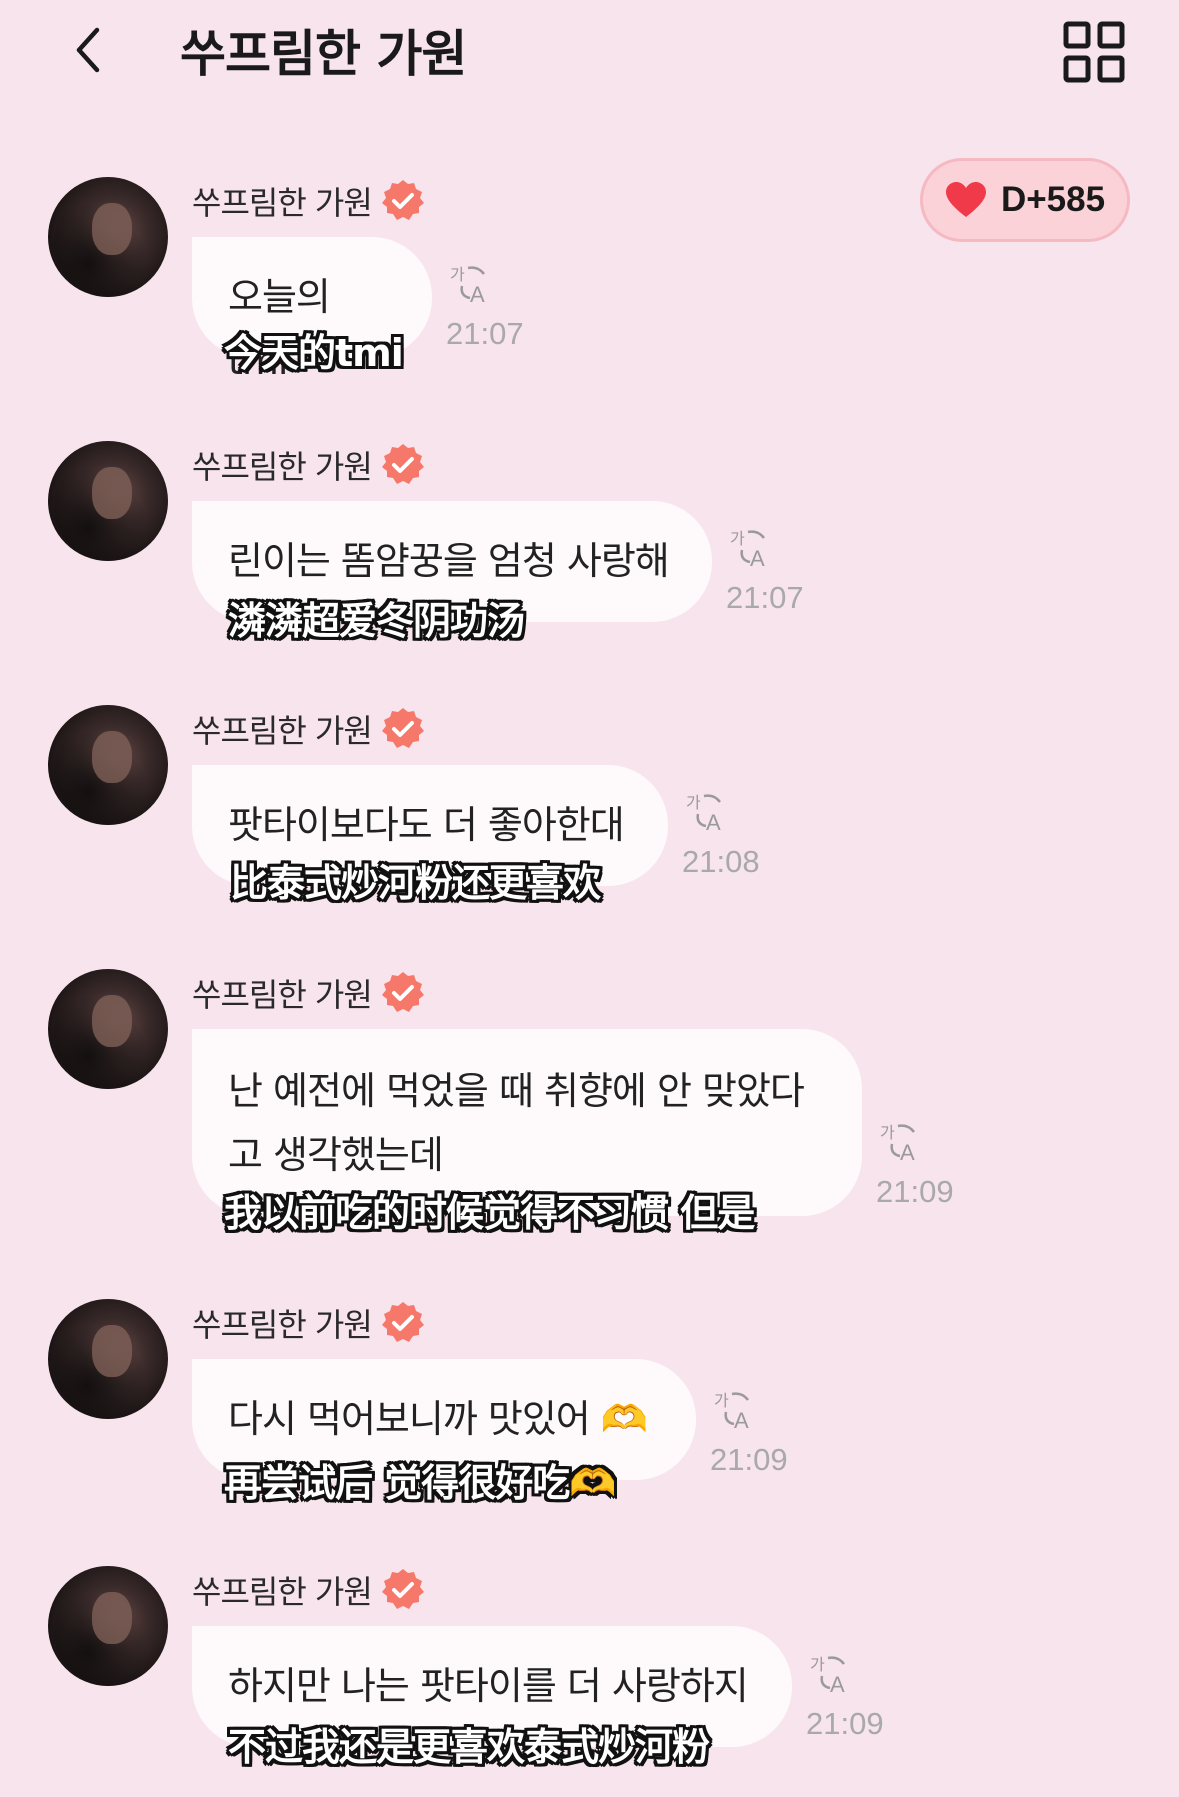 Image resolution: width=1179 pixels, height=1797 pixels. I want to click on translation-caption: 再尝试后 觉得很好吃🫶, so click(420, 1483).